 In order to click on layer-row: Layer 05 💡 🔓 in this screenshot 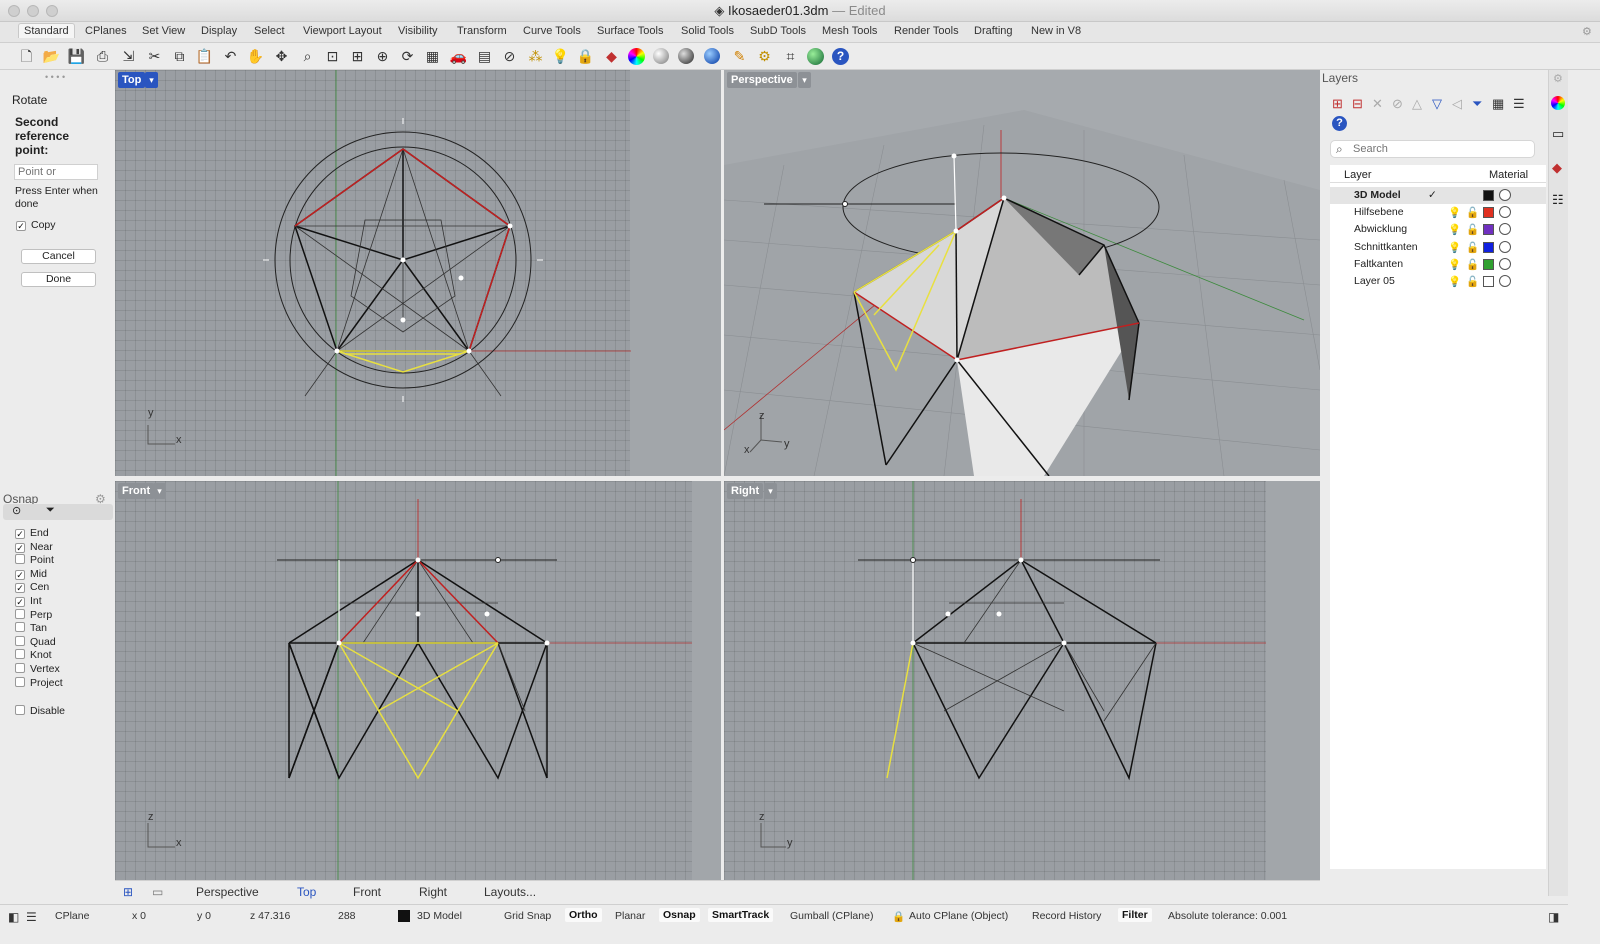, I will do `click(1438, 281)`.